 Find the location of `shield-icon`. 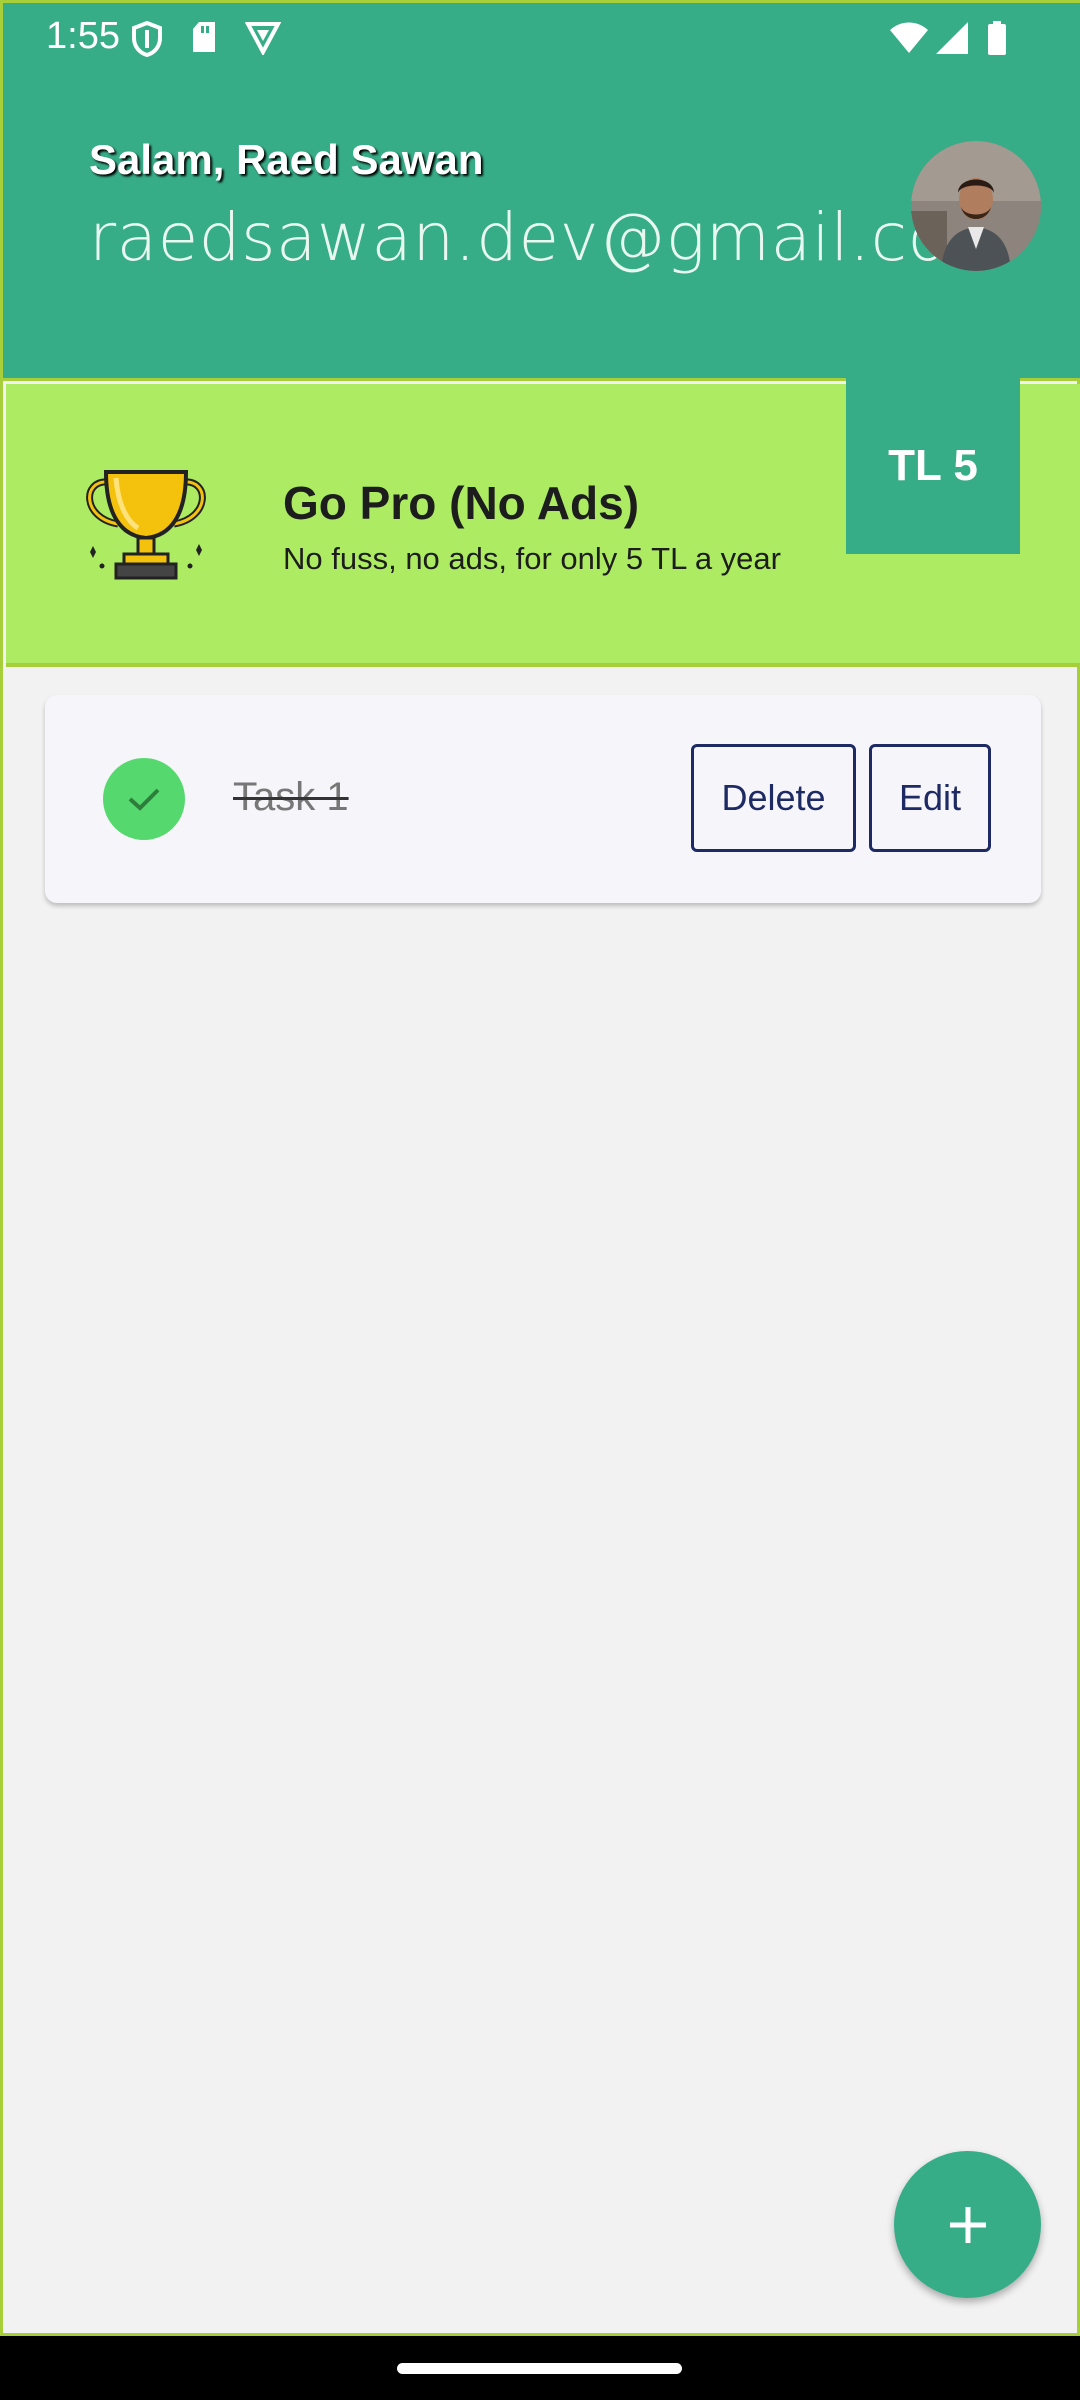

shield-icon is located at coordinates (147, 41).